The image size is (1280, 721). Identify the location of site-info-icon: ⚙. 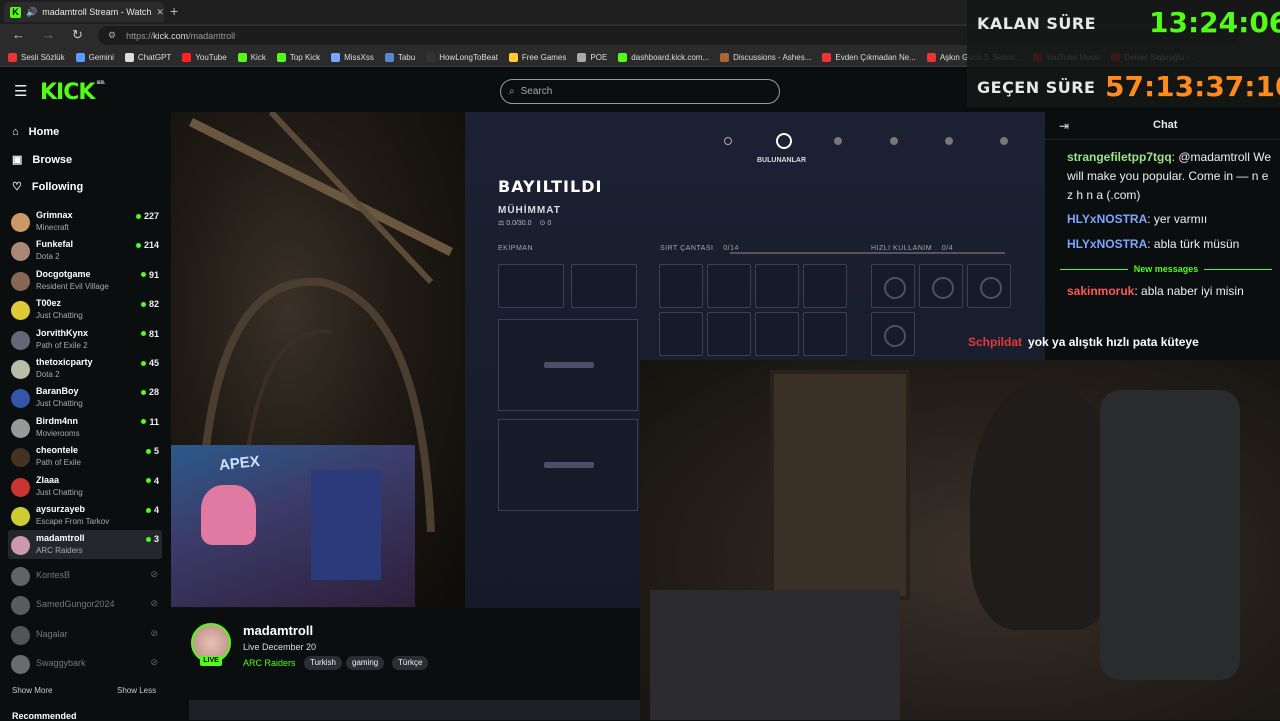
(112, 35).